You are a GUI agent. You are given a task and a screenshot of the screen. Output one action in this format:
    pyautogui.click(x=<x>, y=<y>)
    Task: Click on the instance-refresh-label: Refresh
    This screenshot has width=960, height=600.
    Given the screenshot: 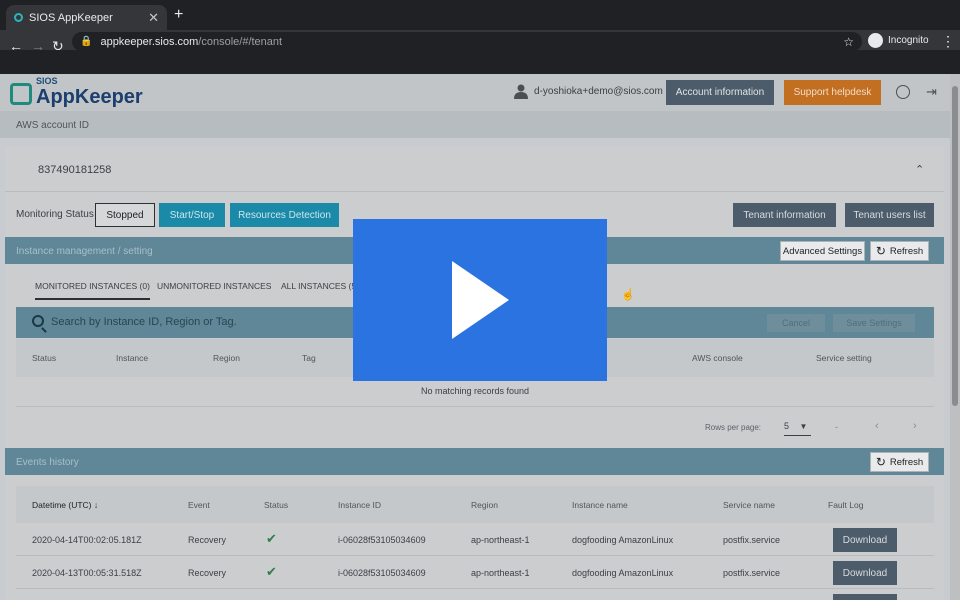 What is the action you would take?
    pyautogui.click(x=906, y=251)
    